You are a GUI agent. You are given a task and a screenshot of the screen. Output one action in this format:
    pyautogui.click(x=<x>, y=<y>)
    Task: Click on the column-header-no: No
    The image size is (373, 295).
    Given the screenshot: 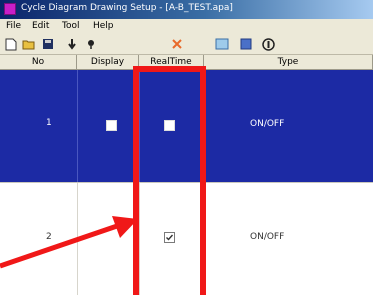 What is the action you would take?
    pyautogui.click(x=38, y=62)
    